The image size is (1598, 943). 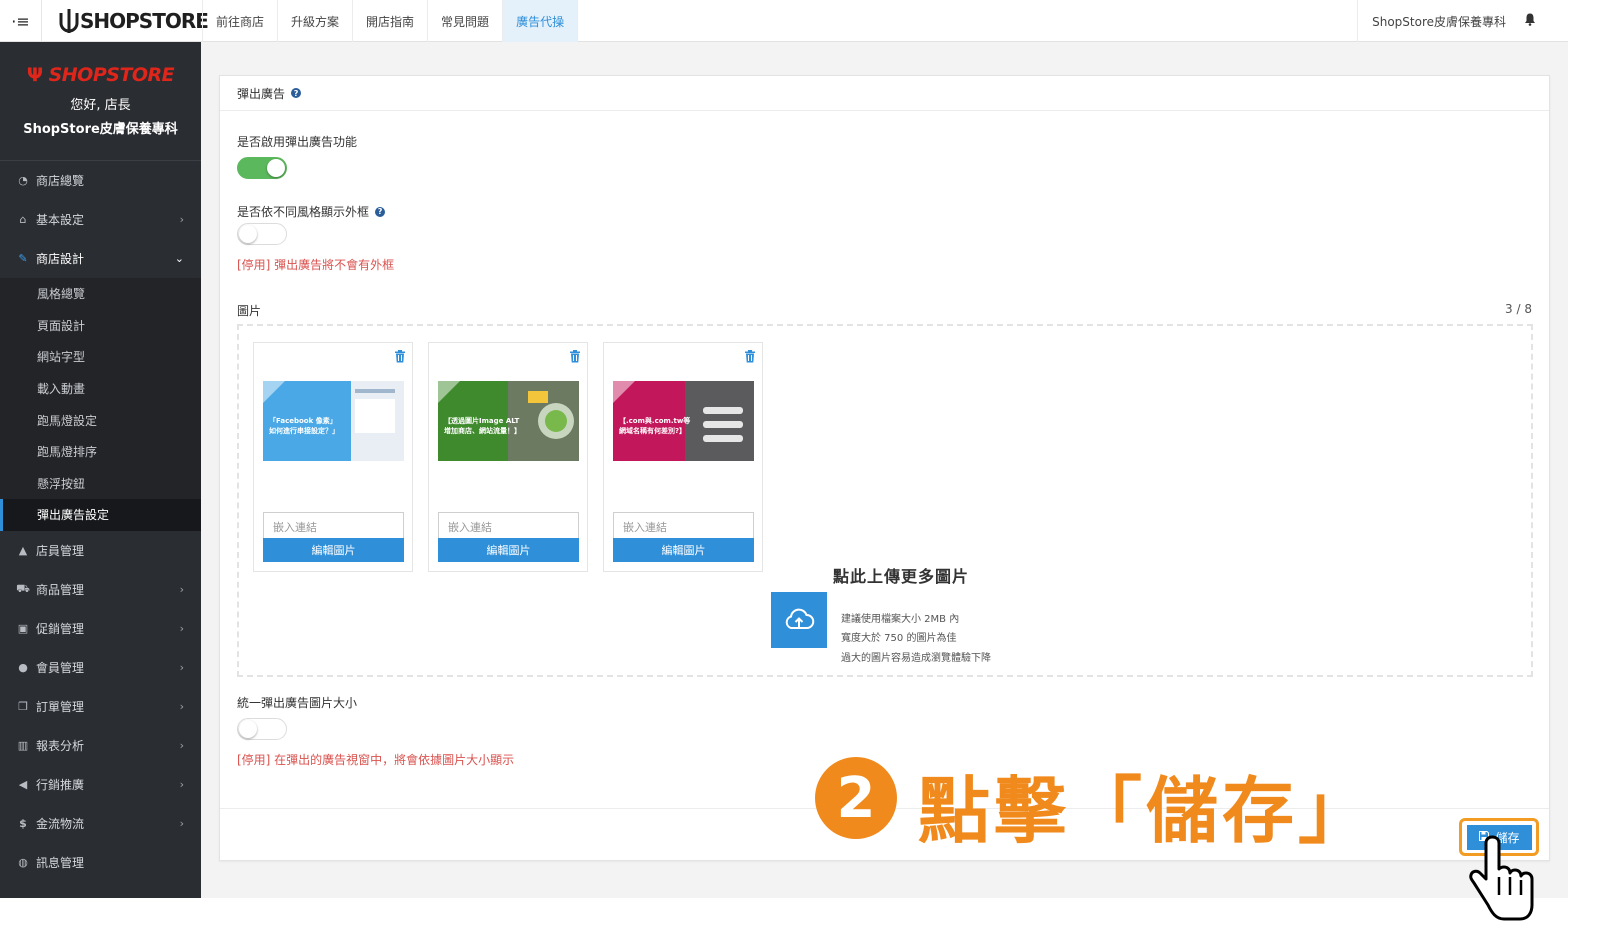 I want to click on sidebar-item-members: ● 會員管理 ›, so click(x=100, y=667).